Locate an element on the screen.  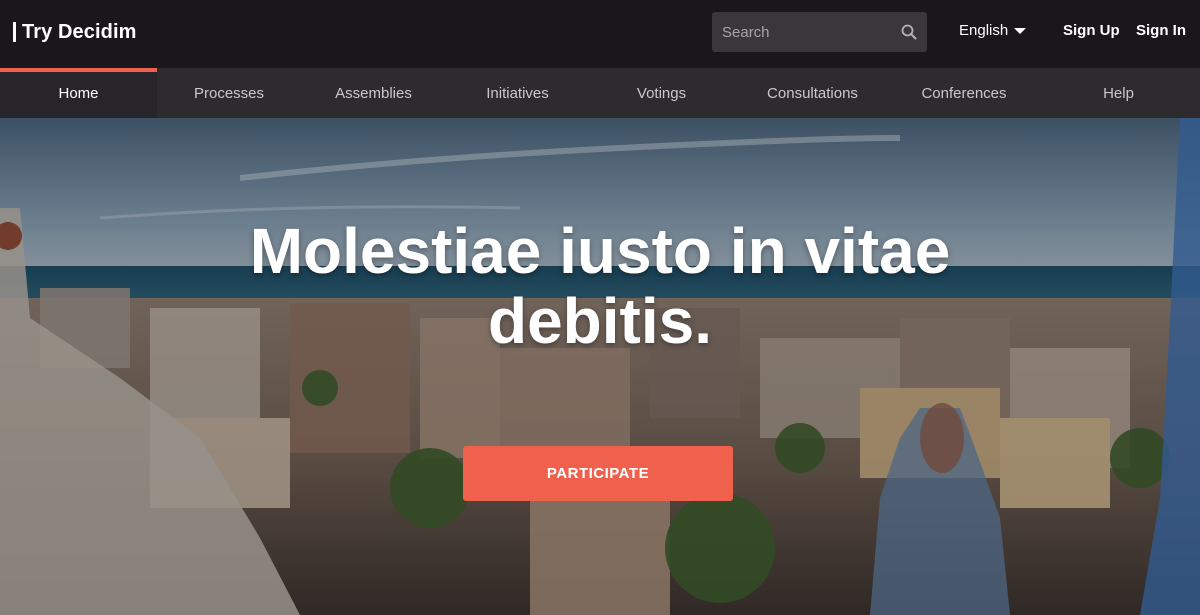
sign-in-link: Sign In is located at coordinates (1161, 30).